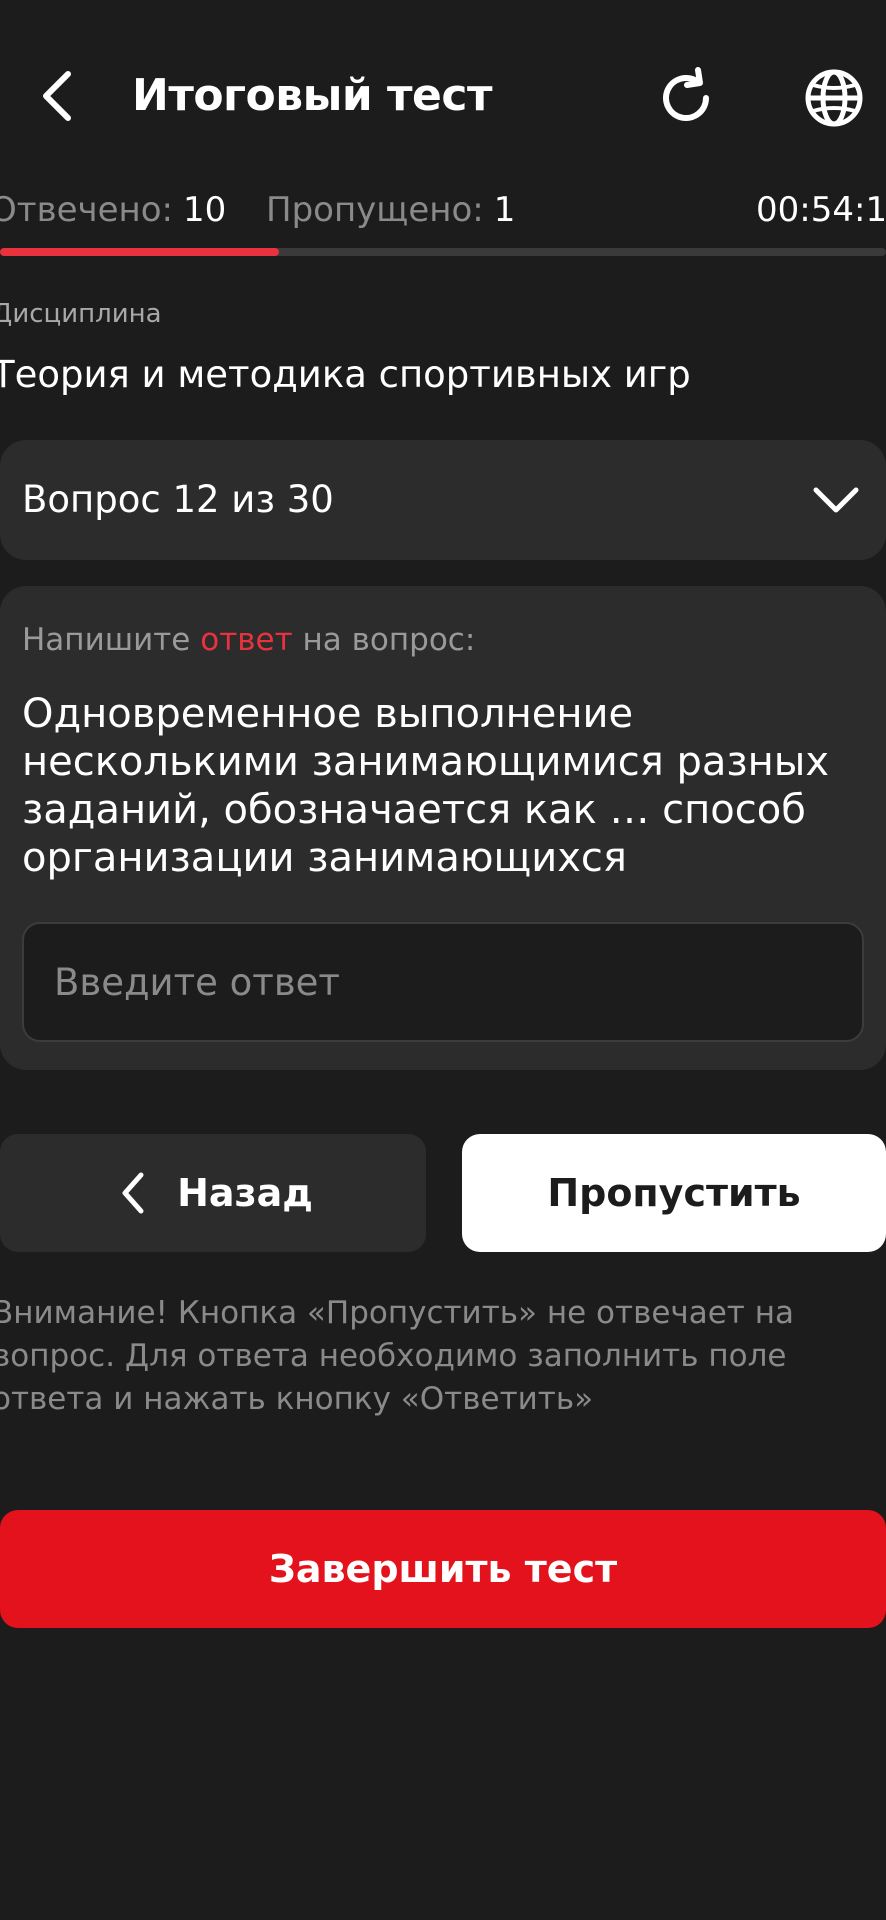 The width and height of the screenshot is (886, 1920). Describe the element at coordinates (312, 95) in the screenshot. I see `page-title: Итоговый тест` at that location.